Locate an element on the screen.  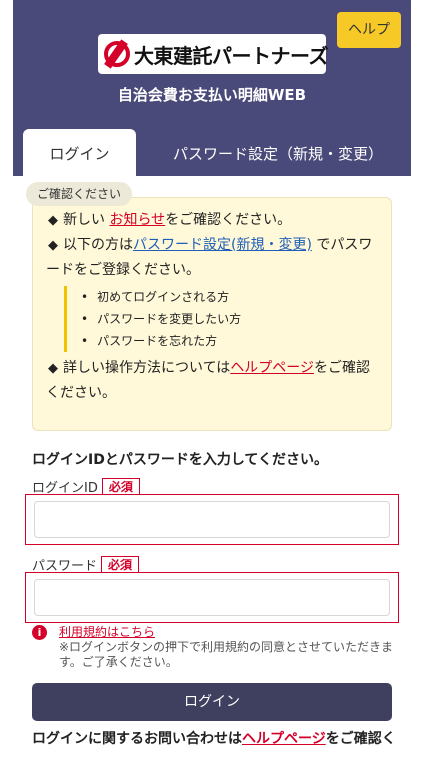
login-id-field-wrapper is located at coordinates (212, 519).